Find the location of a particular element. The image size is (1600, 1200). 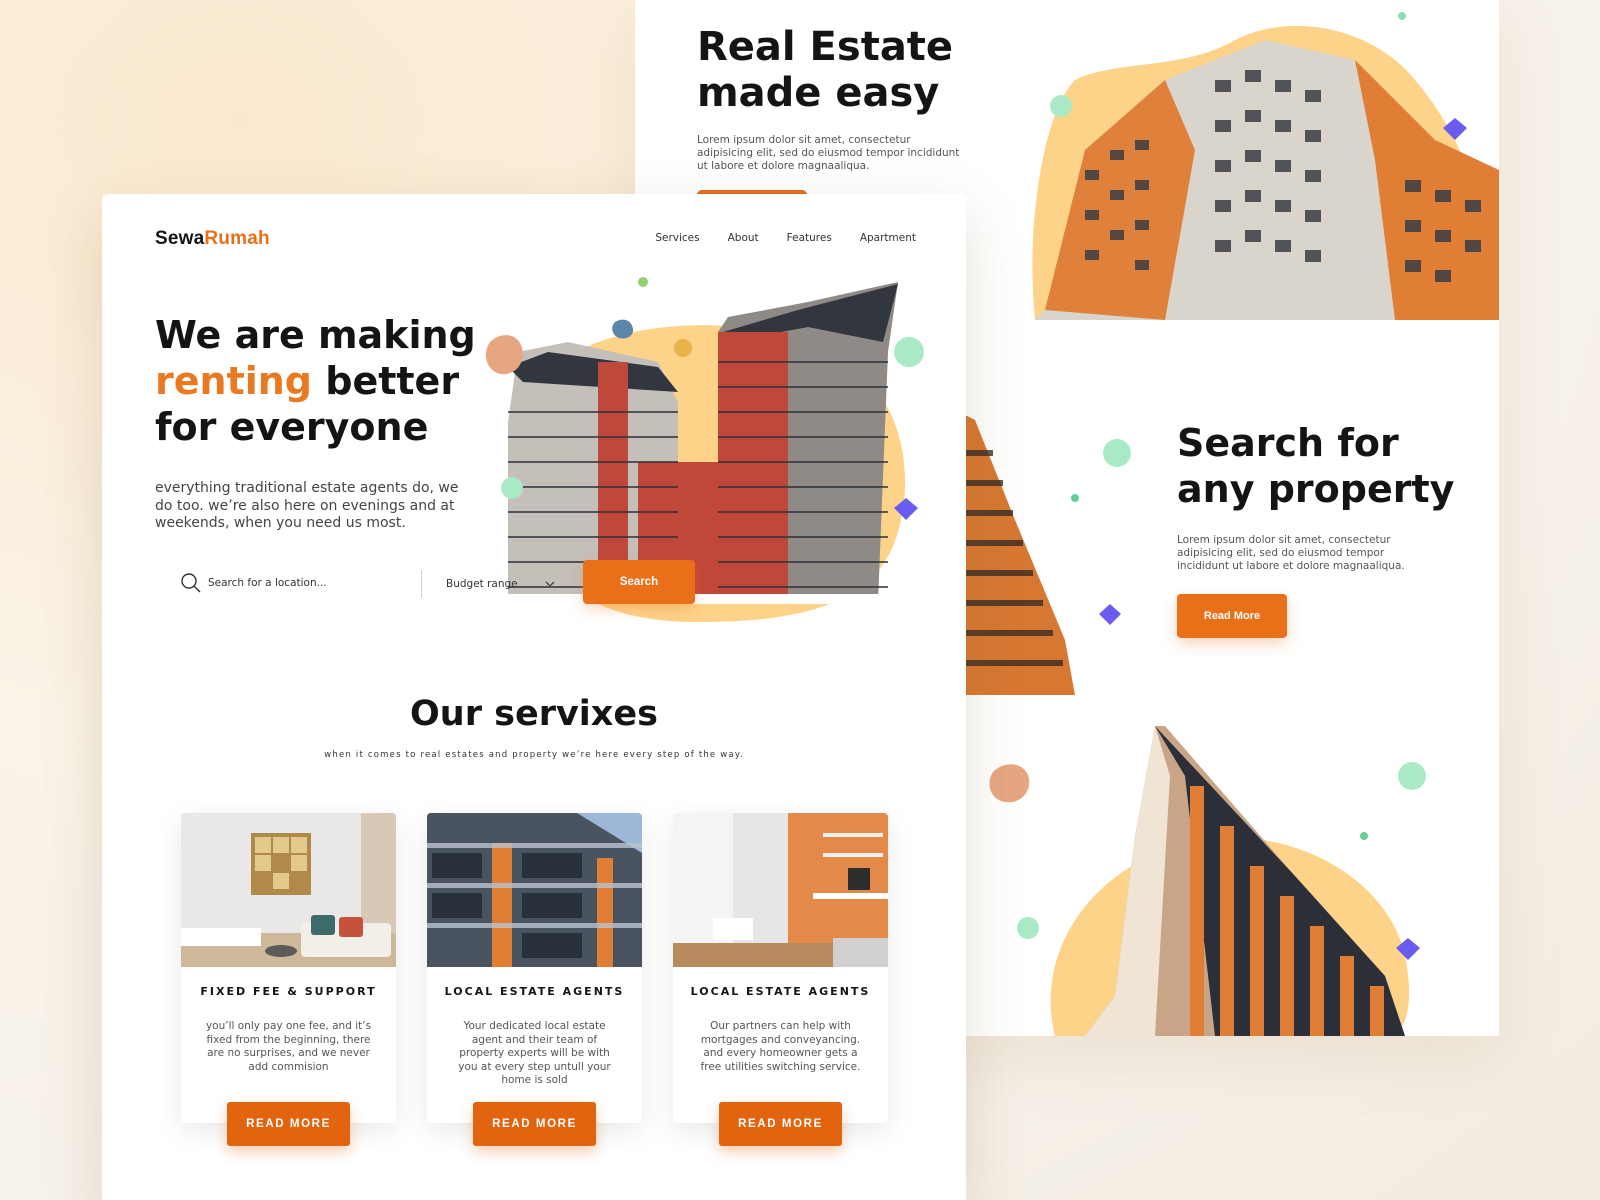

nav-services: Services is located at coordinates (677, 238).